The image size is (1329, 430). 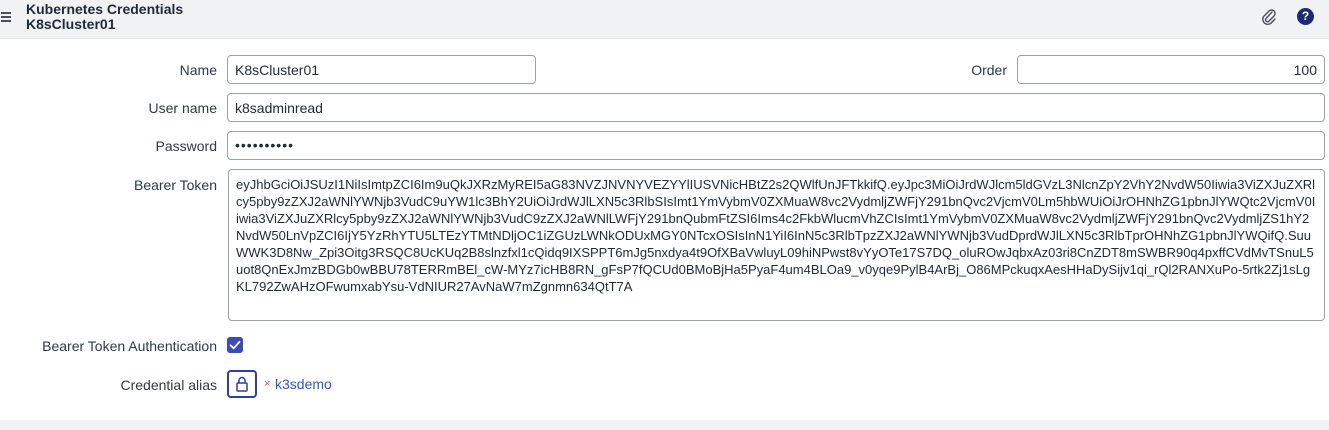 I want to click on lock-button, so click(x=242, y=384).